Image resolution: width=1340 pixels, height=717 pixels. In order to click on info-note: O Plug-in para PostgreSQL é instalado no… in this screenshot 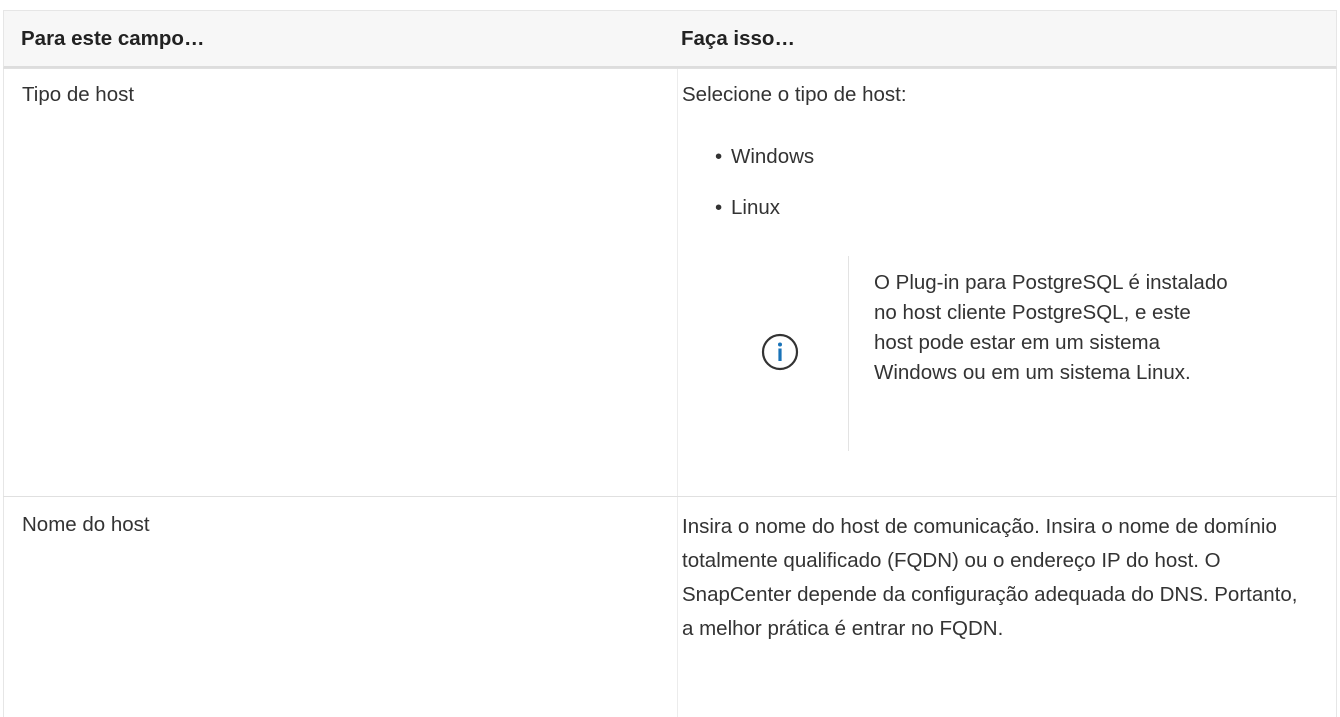, I will do `click(1050, 353)`.